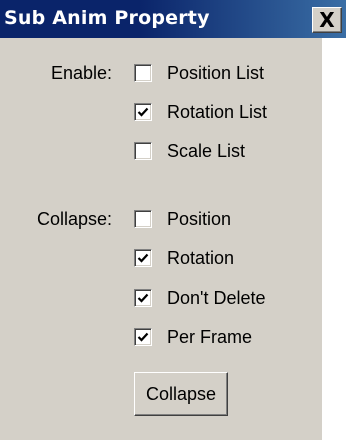 The width and height of the screenshot is (346, 440). I want to click on dont-delete-checkbox, so click(143, 298).